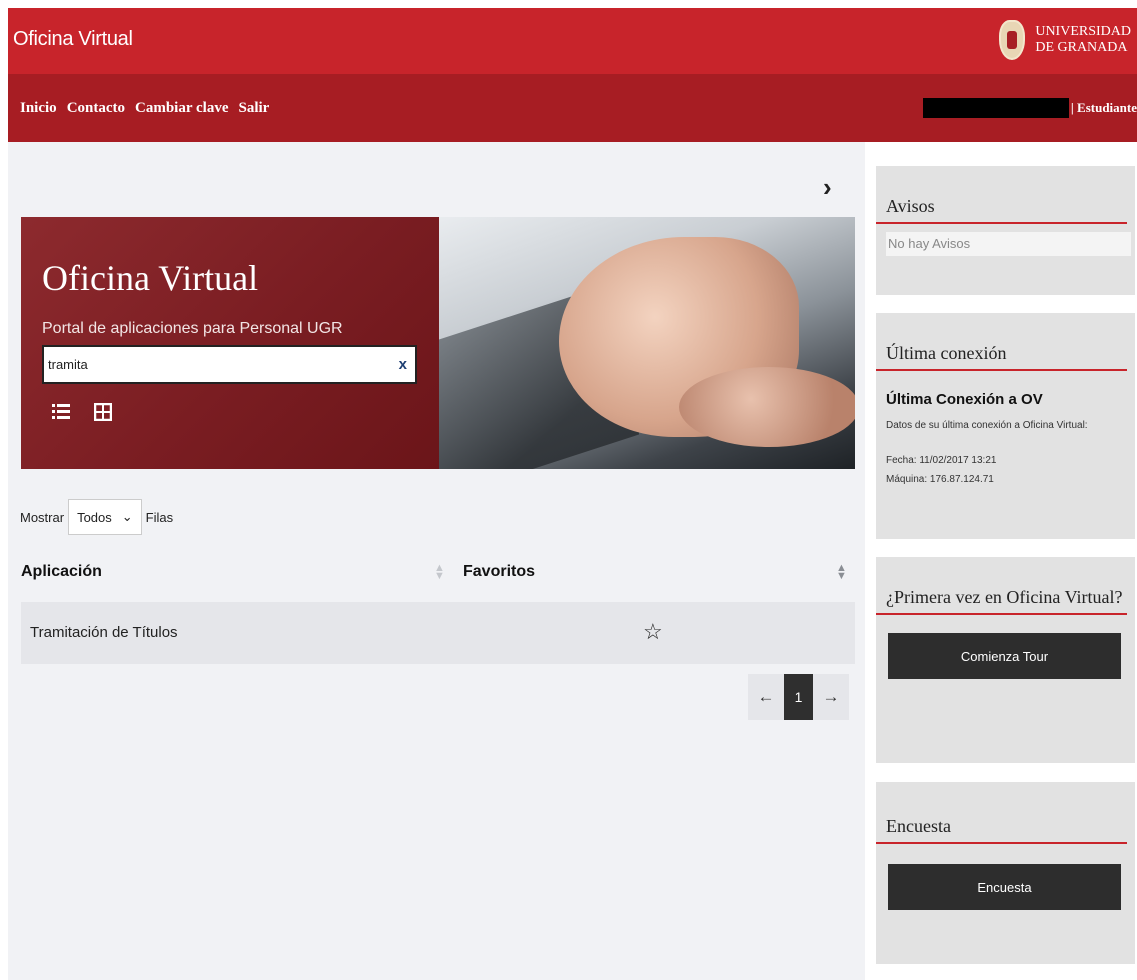 The image size is (1137, 980). Describe the element at coordinates (150, 278) in the screenshot. I see `hero-title: Oficina Virtual` at that location.